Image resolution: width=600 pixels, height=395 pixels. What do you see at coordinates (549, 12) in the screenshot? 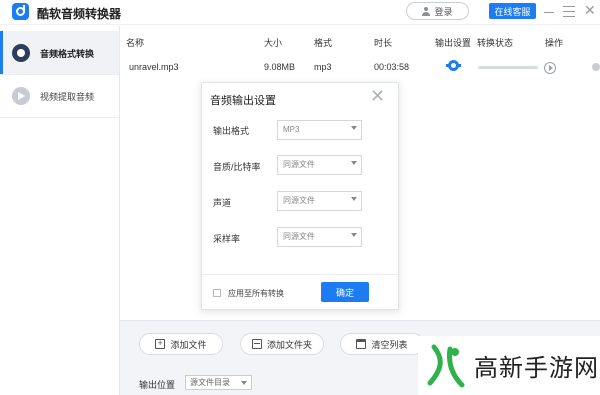
I see `minimize-icon` at bounding box center [549, 12].